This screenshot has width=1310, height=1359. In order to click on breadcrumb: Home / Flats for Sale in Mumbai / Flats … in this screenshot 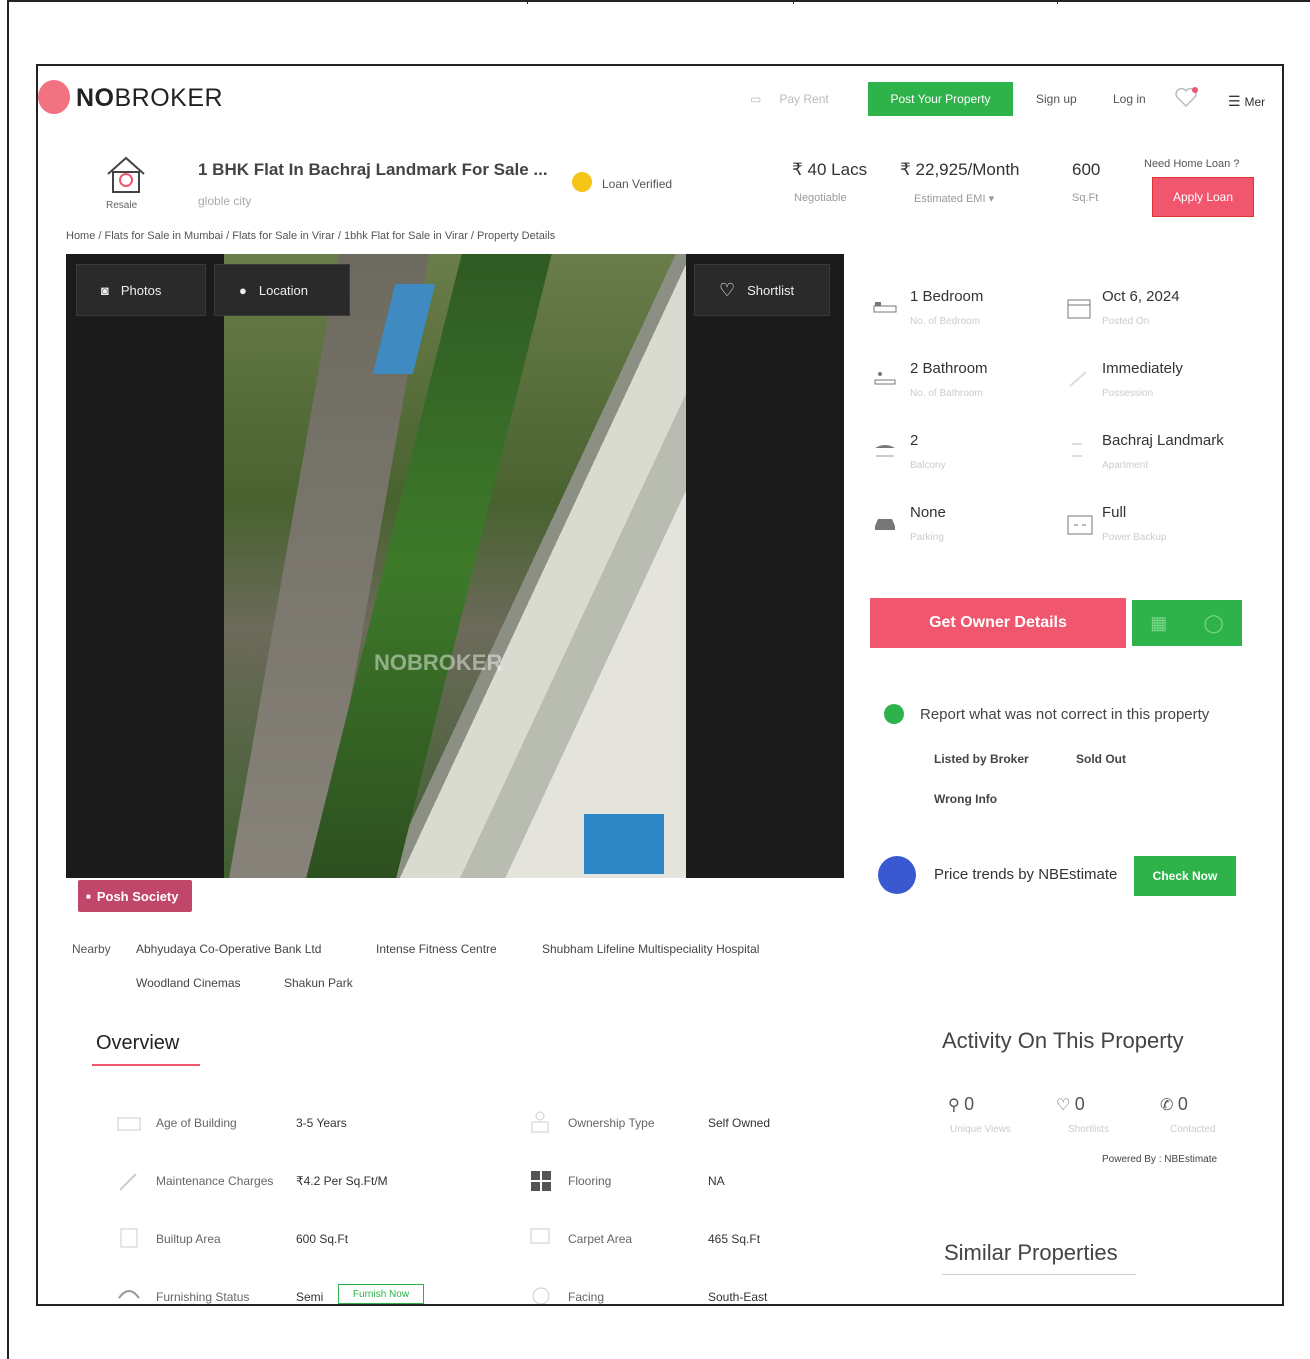, I will do `click(310, 236)`.